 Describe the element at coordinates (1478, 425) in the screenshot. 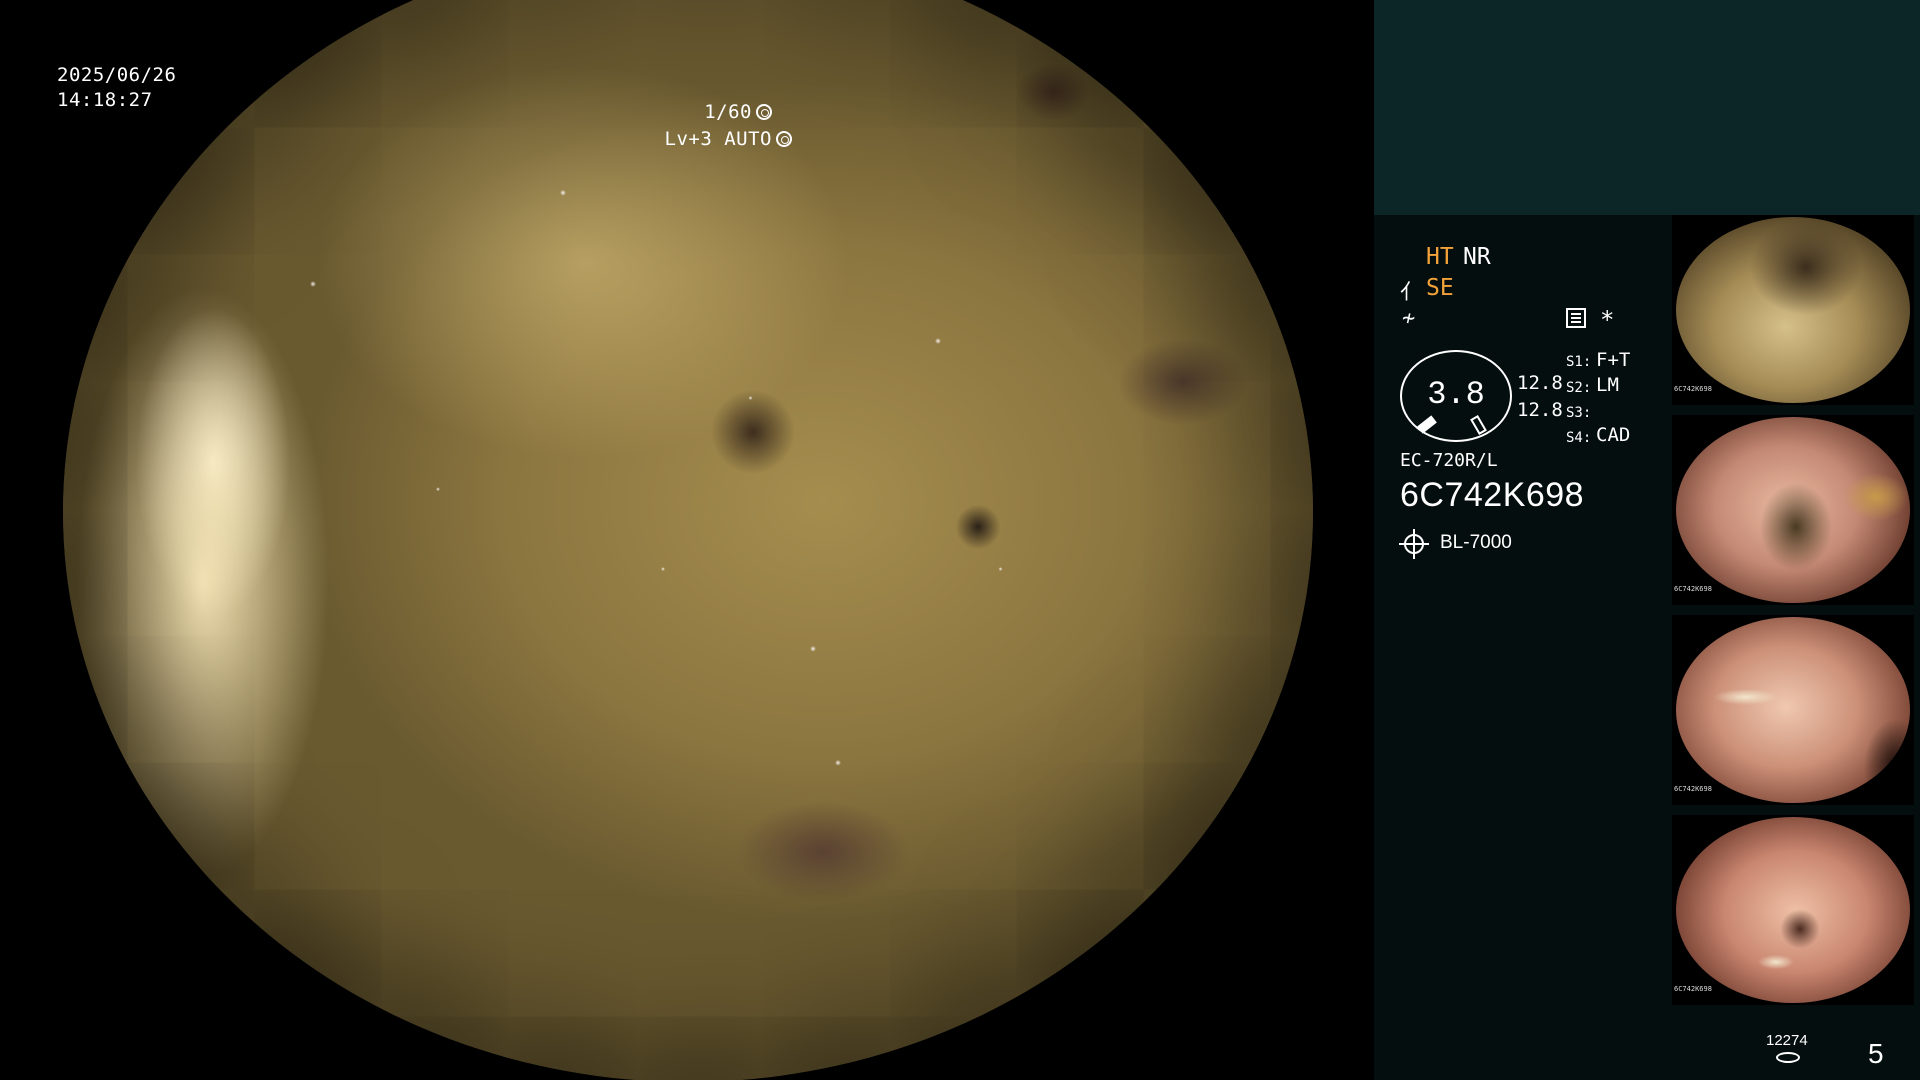

I see `gauge-right-marker-icon` at that location.